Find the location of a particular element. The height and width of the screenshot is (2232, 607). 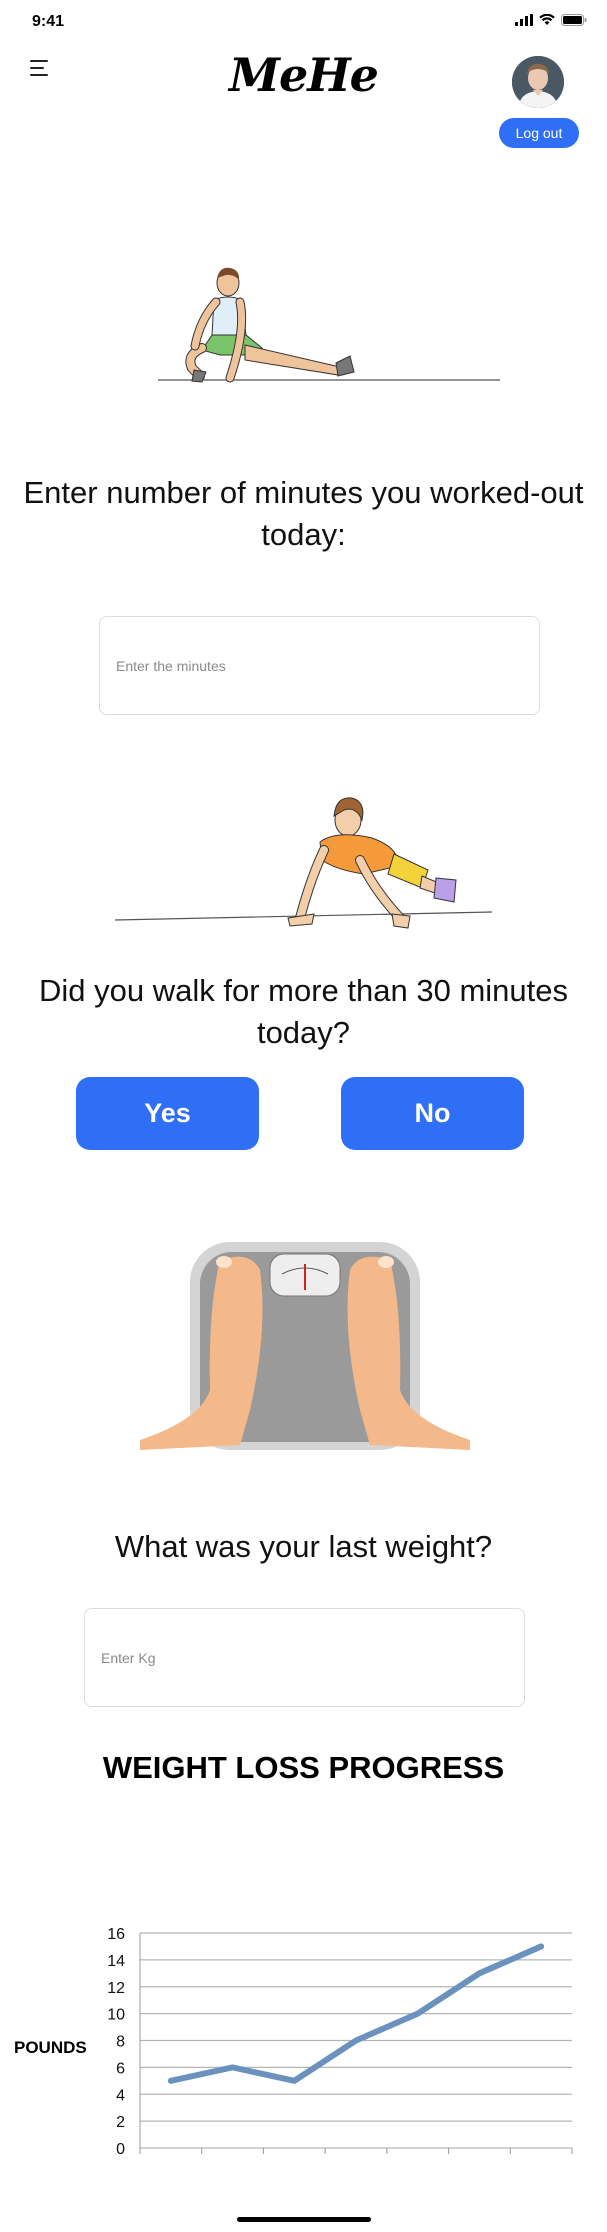

status-time: 9:41 is located at coordinates (48, 21).